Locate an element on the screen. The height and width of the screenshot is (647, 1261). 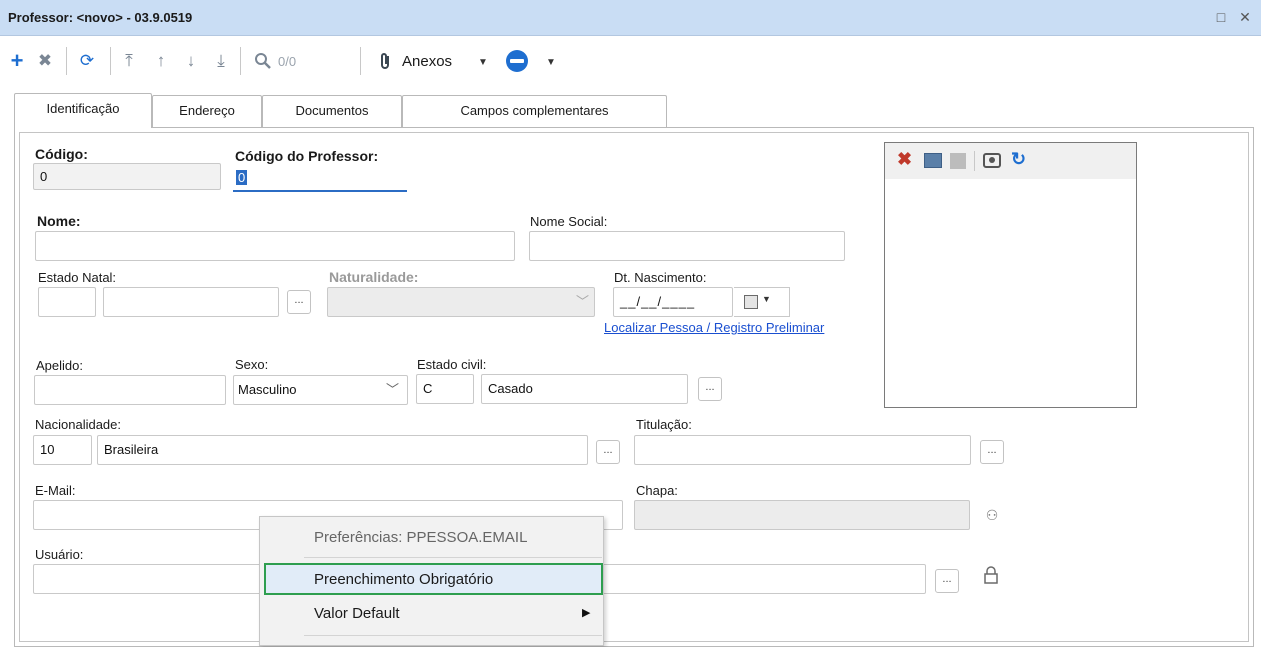
rotate-icon: ↻ is located at coordinates (1018, 159).